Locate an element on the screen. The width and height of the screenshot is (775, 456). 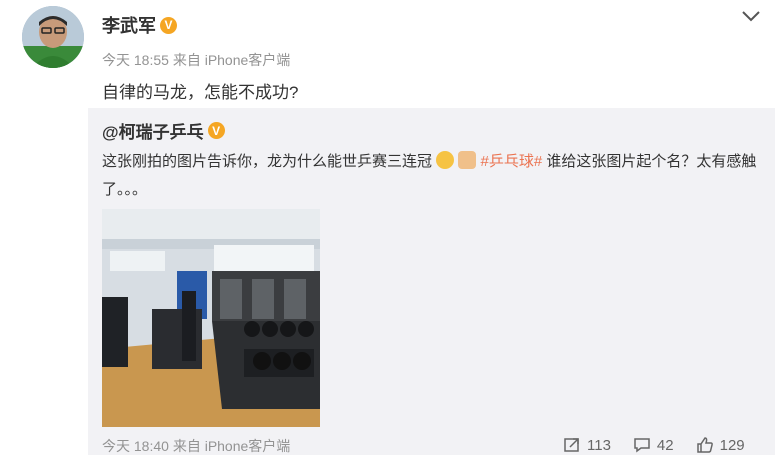
avatar-image is located at coordinates (53, 37).